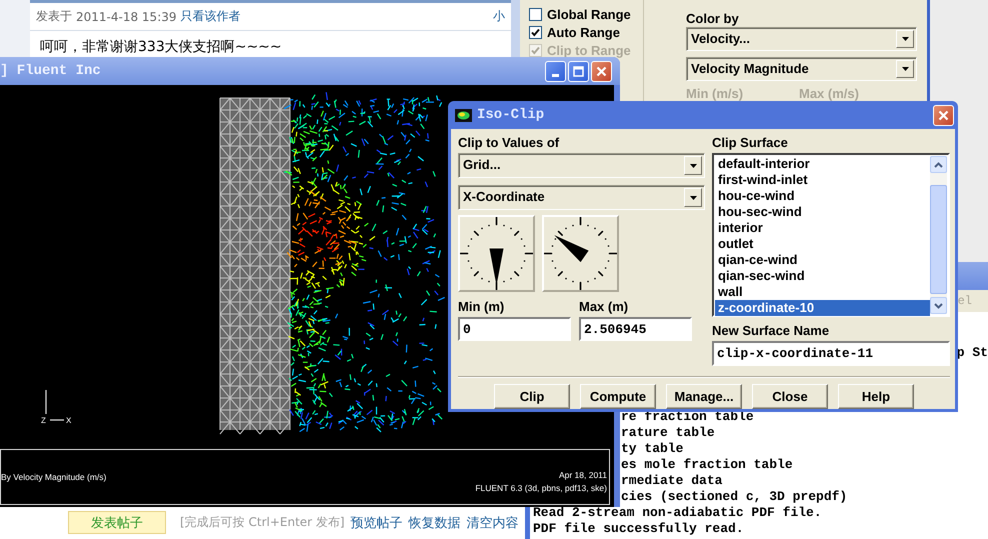  What do you see at coordinates (510, 115) in the screenshot?
I see `dialog-title: Iso-Clip` at bounding box center [510, 115].